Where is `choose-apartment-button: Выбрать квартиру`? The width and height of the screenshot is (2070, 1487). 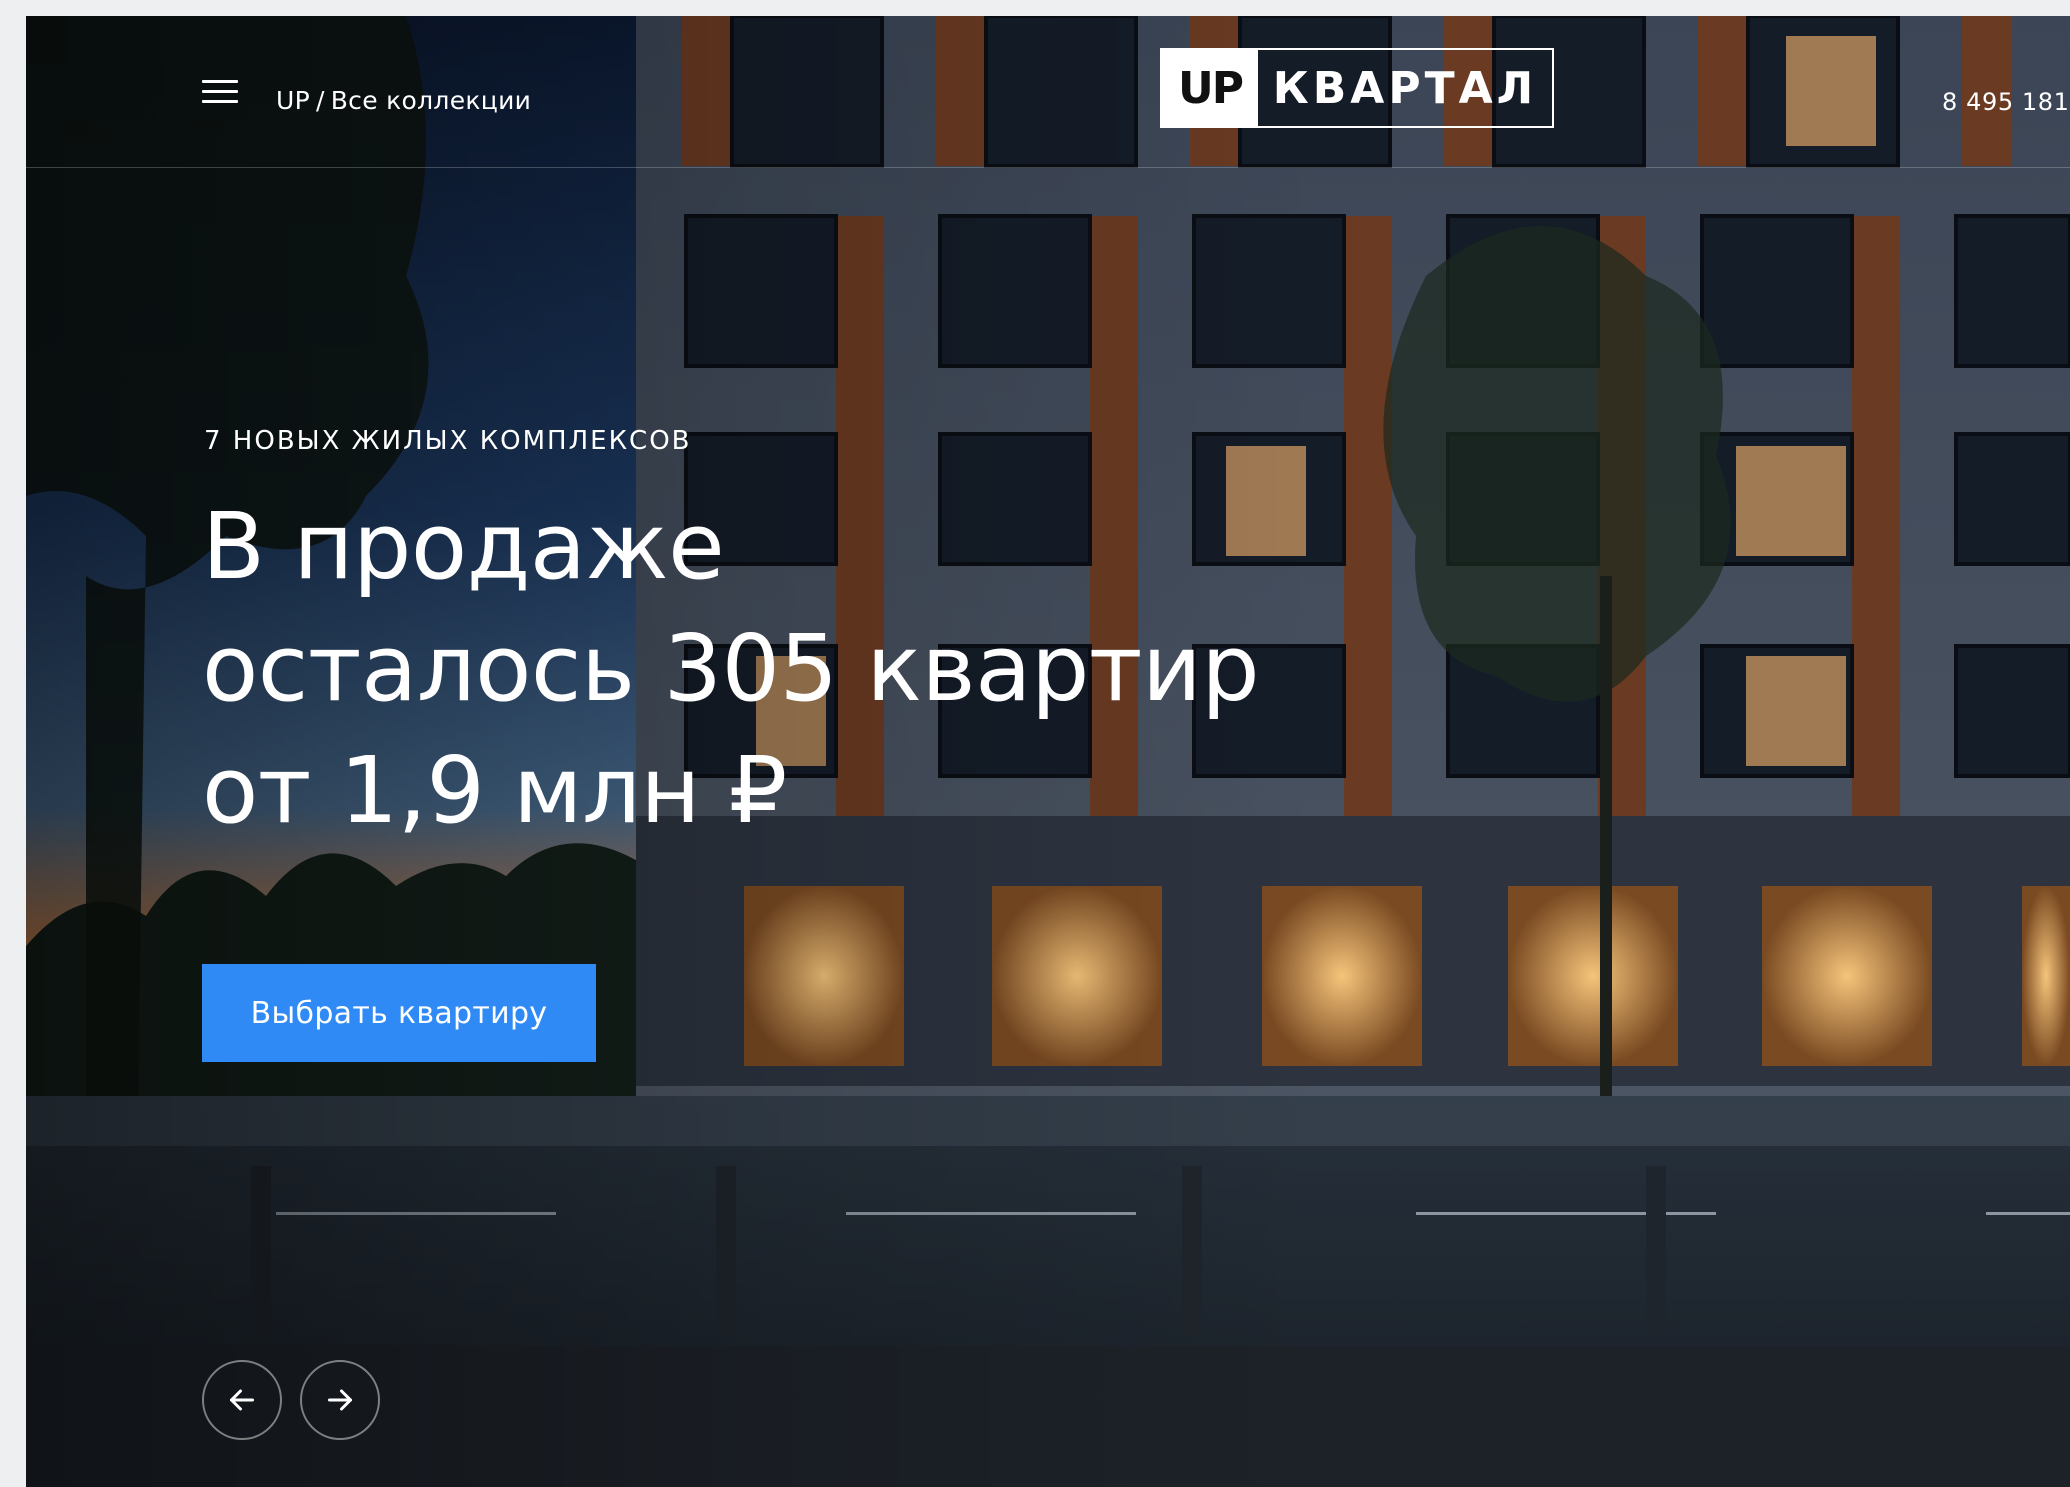 choose-apartment-button: Выбрать квартиру is located at coordinates (399, 1013).